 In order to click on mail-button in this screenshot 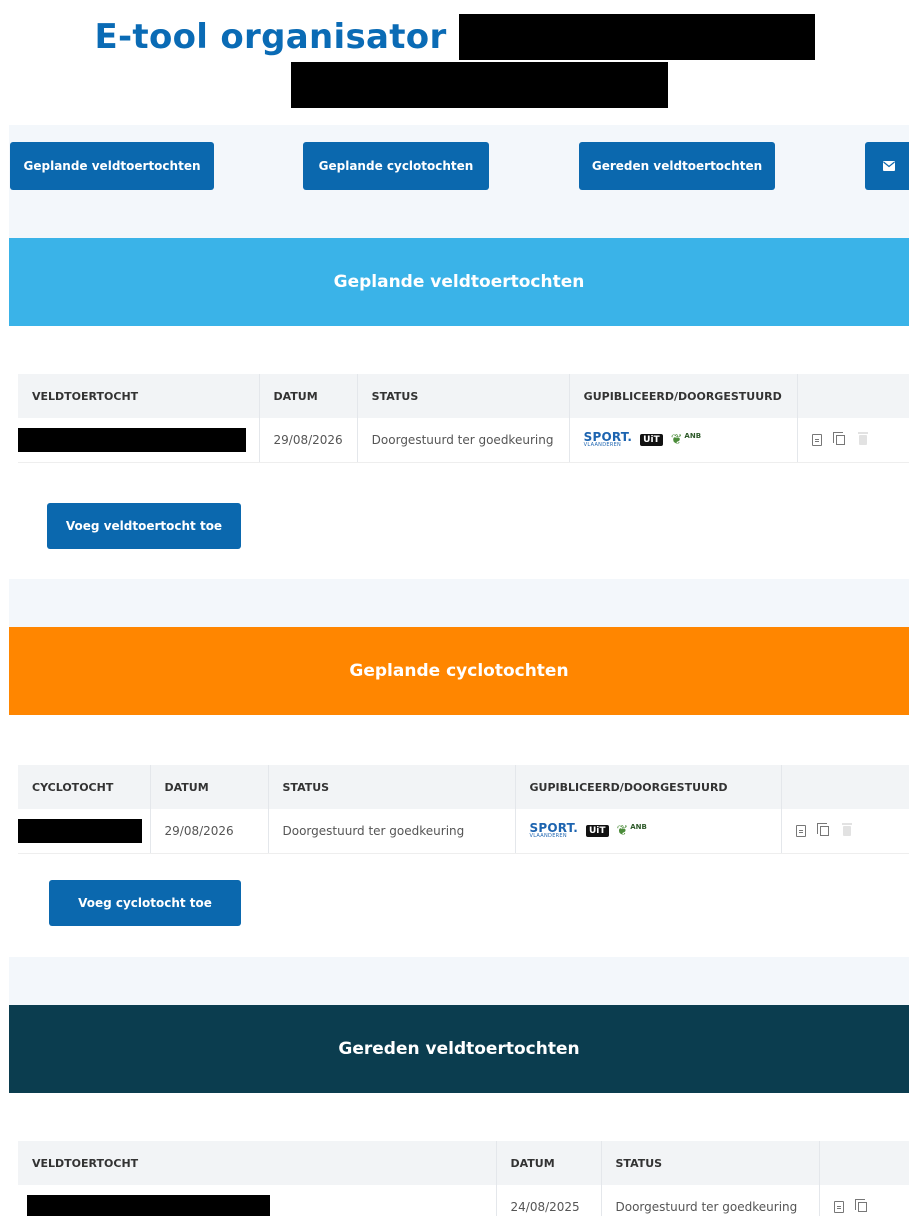, I will do `click(887, 166)`.